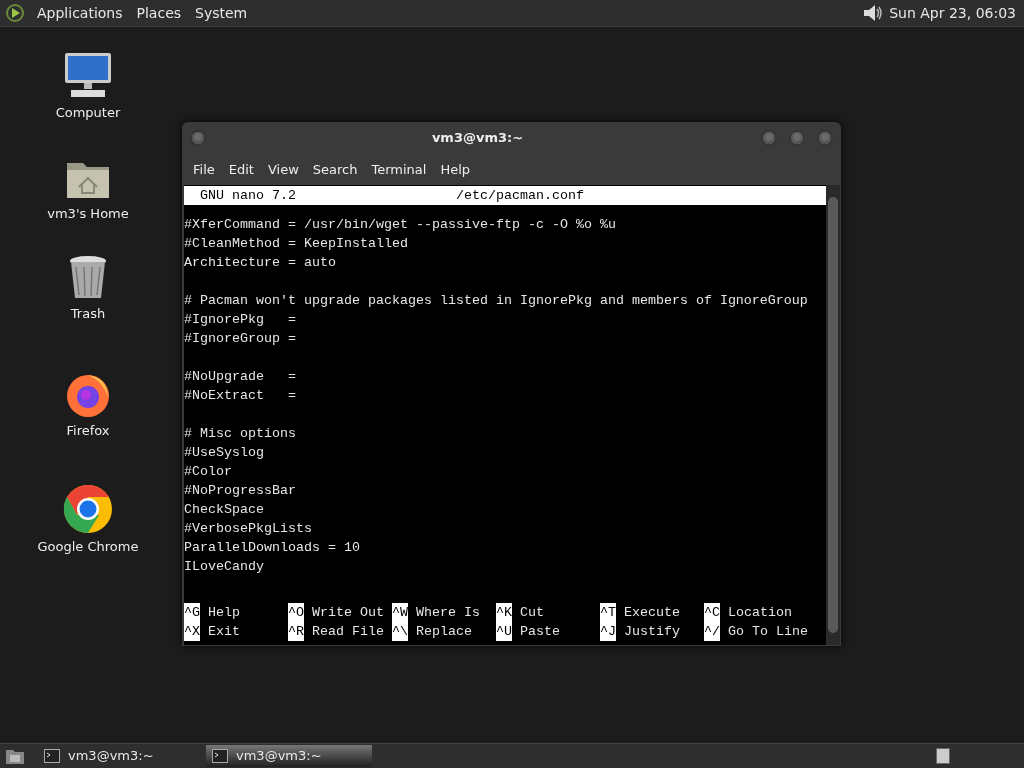 This screenshot has width=1024, height=768. Describe the element at coordinates (455, 169) in the screenshot. I see `menu-item: Help` at that location.